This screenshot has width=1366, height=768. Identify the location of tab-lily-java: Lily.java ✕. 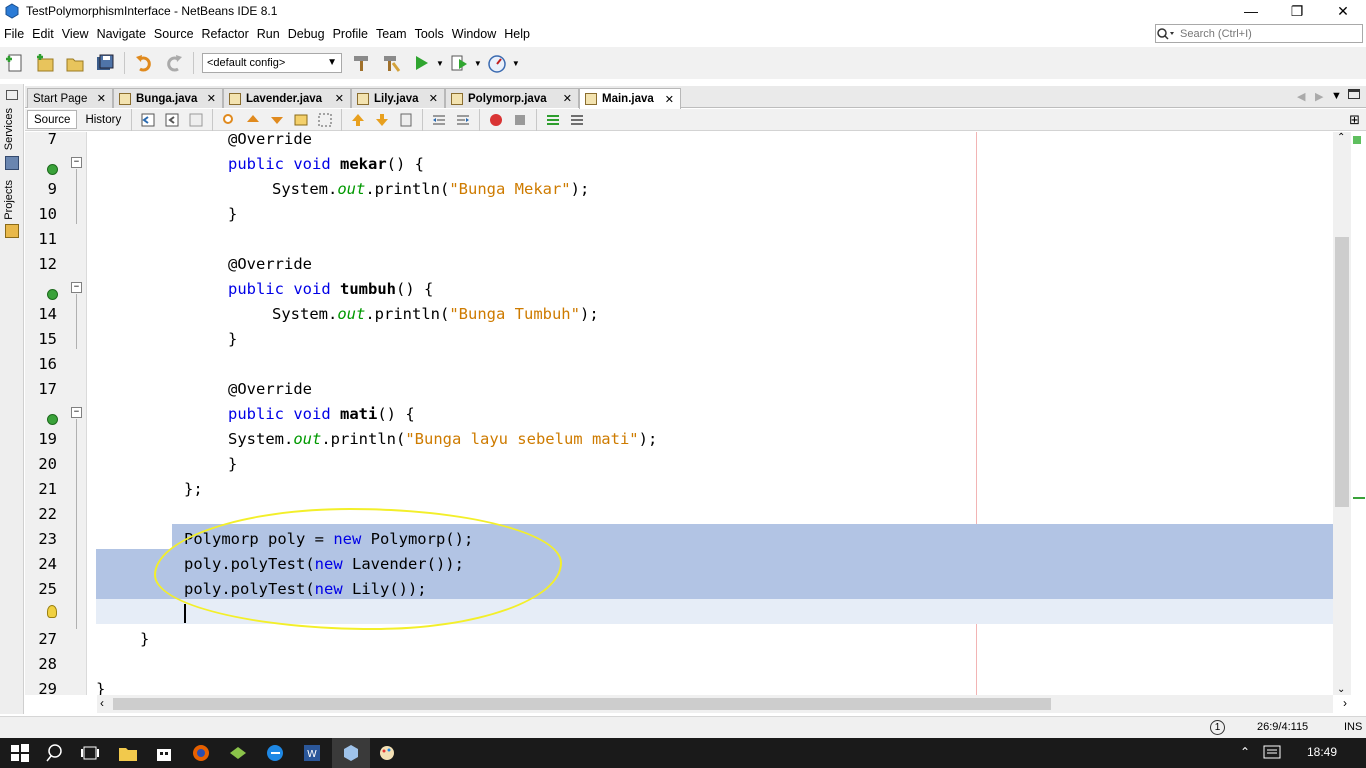
(398, 98).